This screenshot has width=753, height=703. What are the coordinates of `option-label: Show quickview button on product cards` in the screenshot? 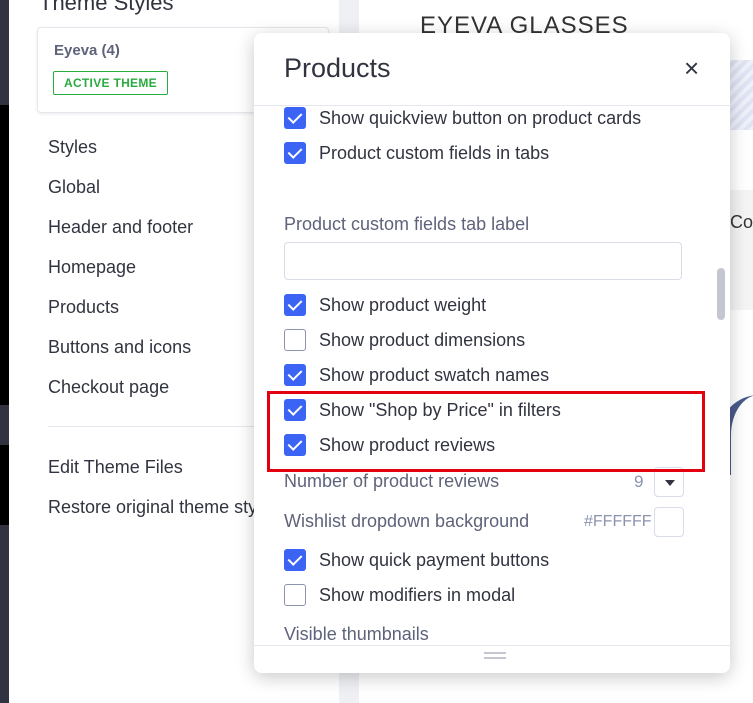 It's located at (480, 117).